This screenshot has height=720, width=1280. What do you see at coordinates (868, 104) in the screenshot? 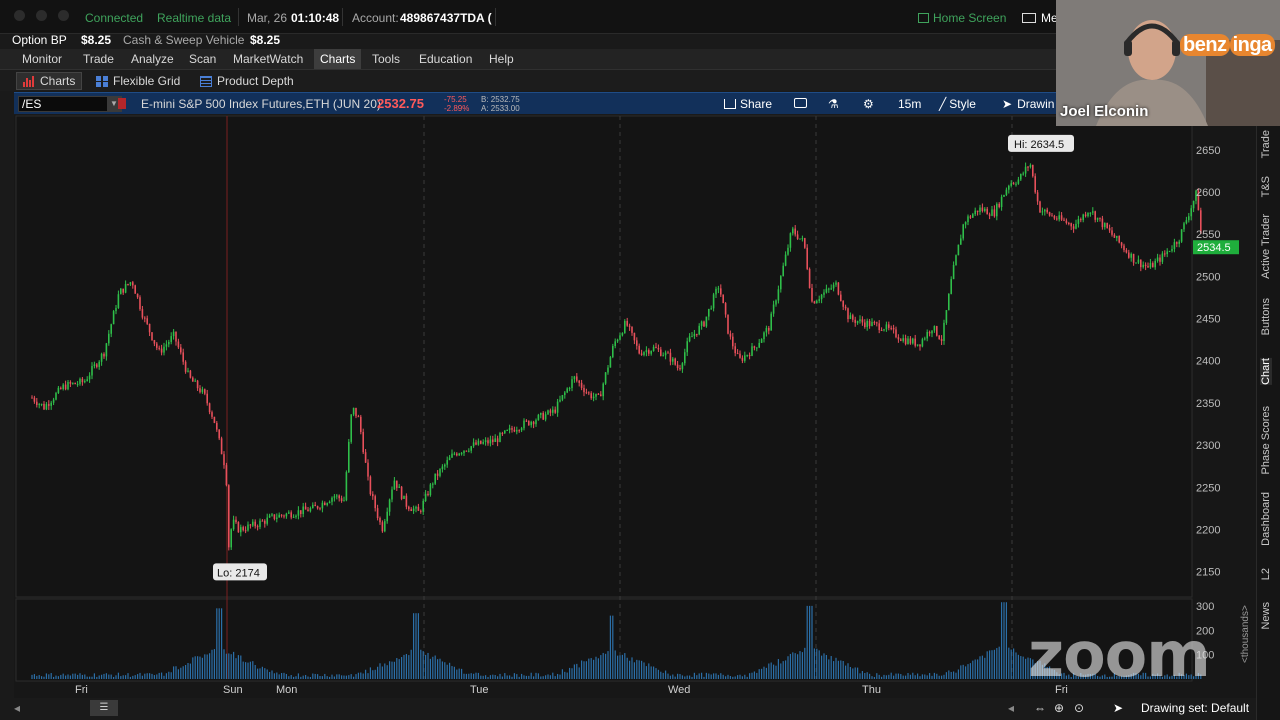
I see `settings-button: ⚙` at bounding box center [868, 104].